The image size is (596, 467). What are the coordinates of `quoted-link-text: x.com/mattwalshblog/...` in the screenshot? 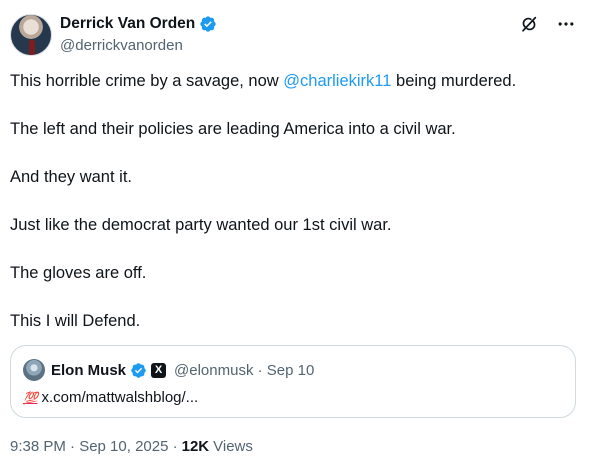 It's located at (119, 397).